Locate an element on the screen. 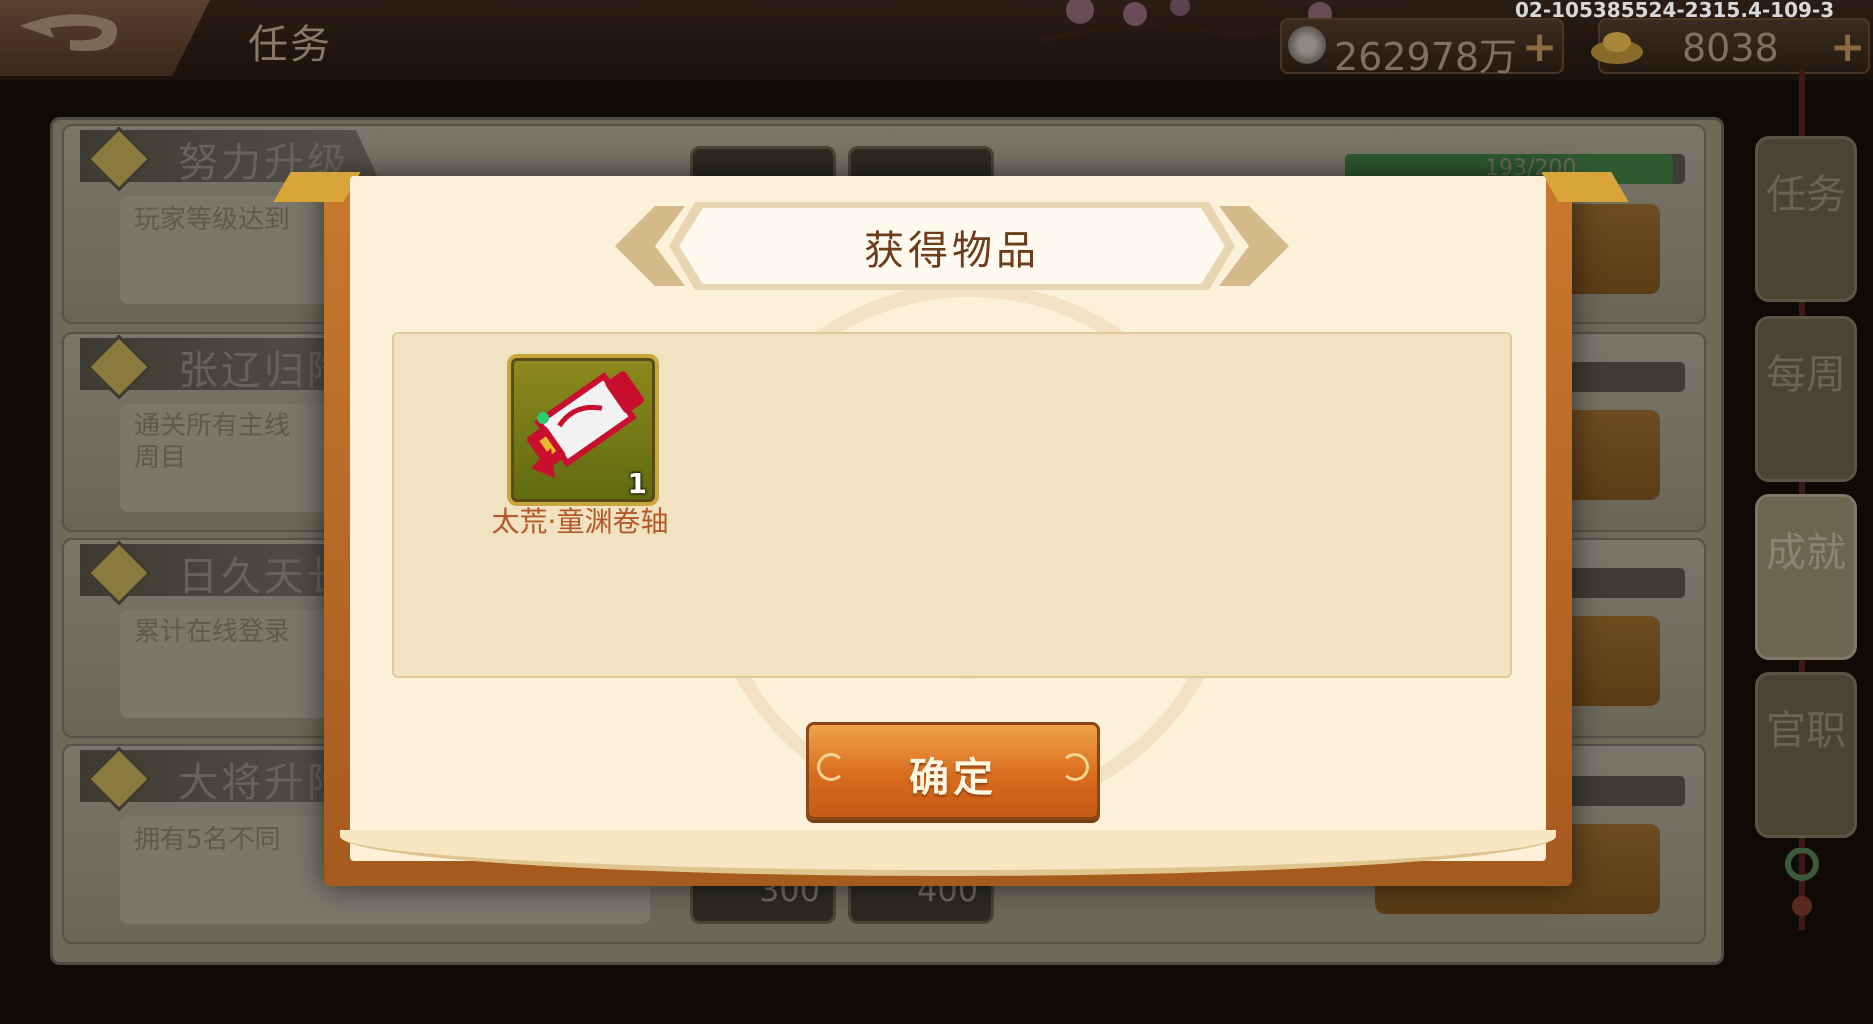 The image size is (1873, 1024). gold-ingot-icon is located at coordinates (1617, 48).